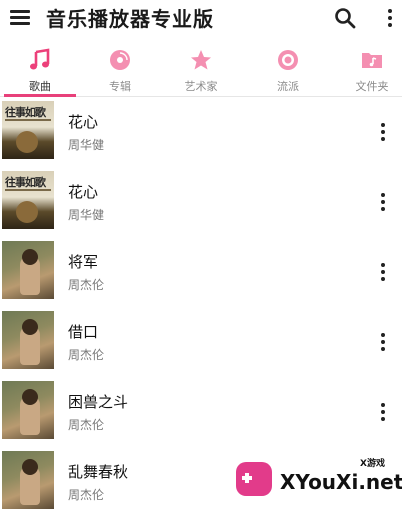  Describe the element at coordinates (40, 86) in the screenshot. I see `tab-label: 歌曲` at that location.